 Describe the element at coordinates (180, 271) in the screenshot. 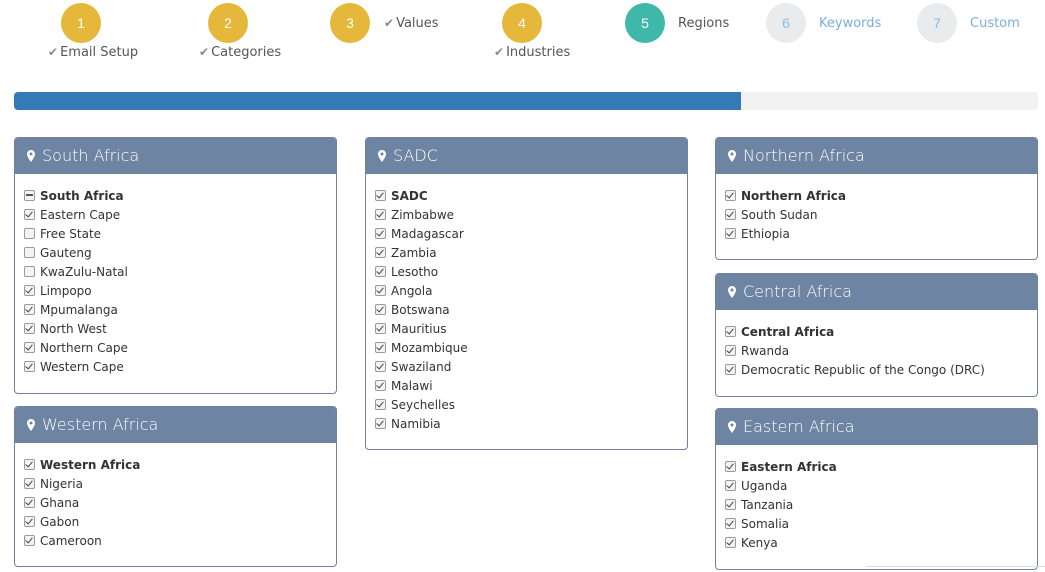

I see `region-checkbox-row: KwaZulu-Natal` at that location.